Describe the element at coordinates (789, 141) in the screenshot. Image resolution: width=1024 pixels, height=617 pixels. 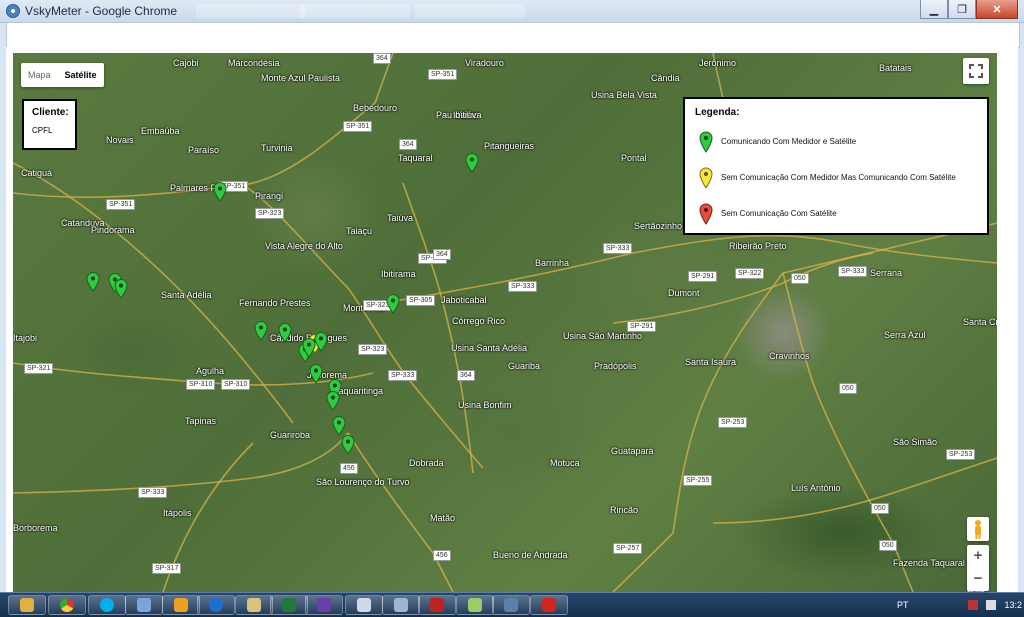
I see `legend-label: Comunicando Com Medidor e Satélite` at that location.